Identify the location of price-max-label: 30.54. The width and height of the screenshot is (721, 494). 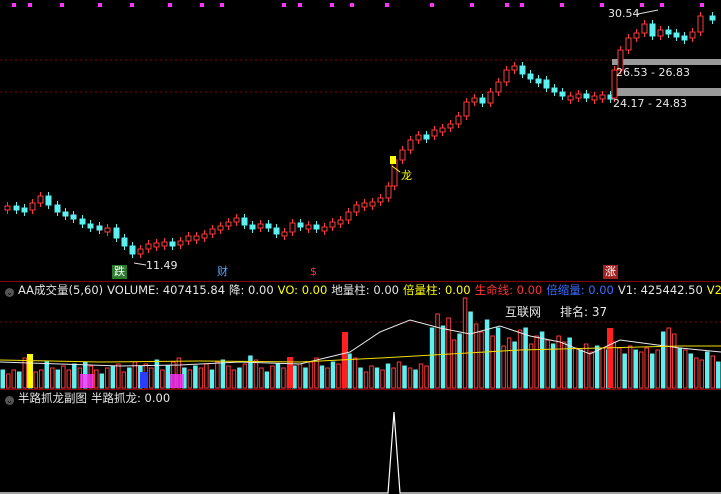
(624, 13).